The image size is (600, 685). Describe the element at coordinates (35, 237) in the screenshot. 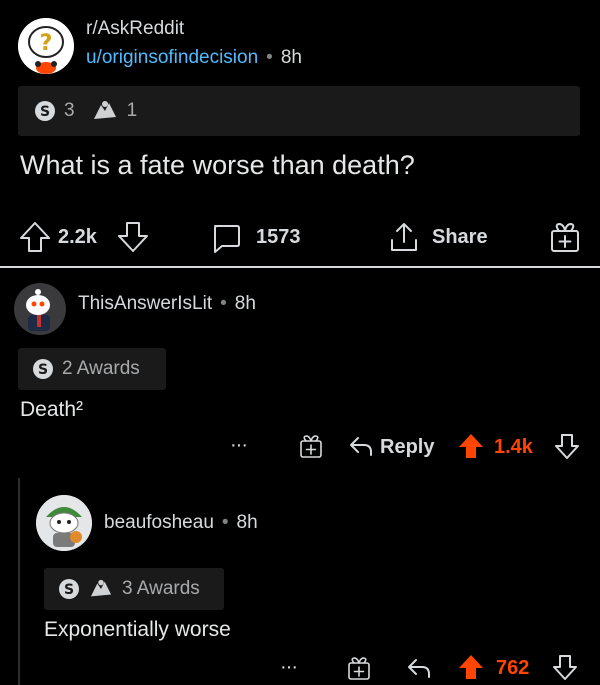

I see `upvote-arrow-icon` at that location.